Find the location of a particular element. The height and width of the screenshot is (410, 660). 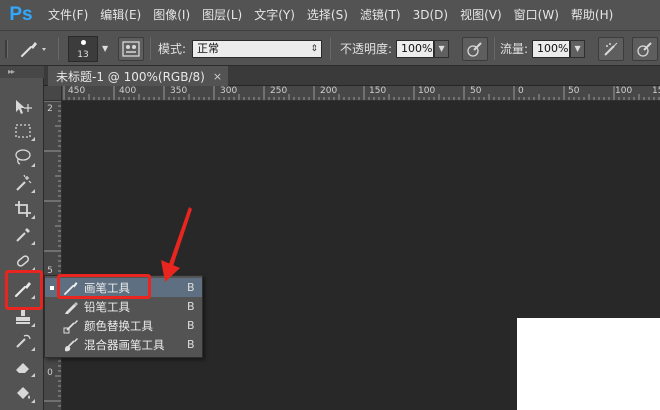

clone-stamp-icon is located at coordinates (23, 316).